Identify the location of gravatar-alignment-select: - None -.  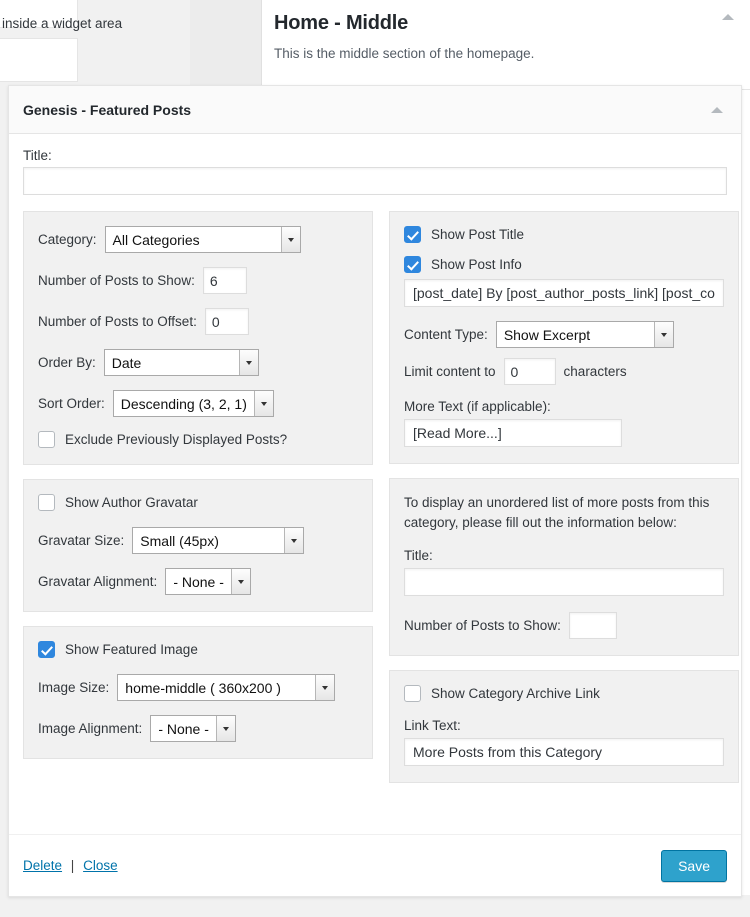
(208, 581).